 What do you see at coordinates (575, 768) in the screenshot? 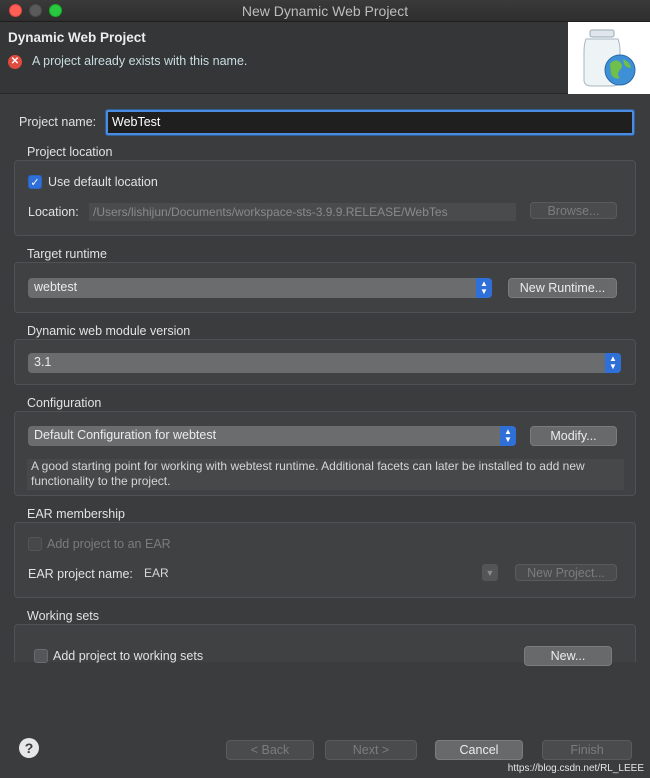
I see `watermark-text: https://blog.csdn.net/RL_LEEE` at bounding box center [575, 768].